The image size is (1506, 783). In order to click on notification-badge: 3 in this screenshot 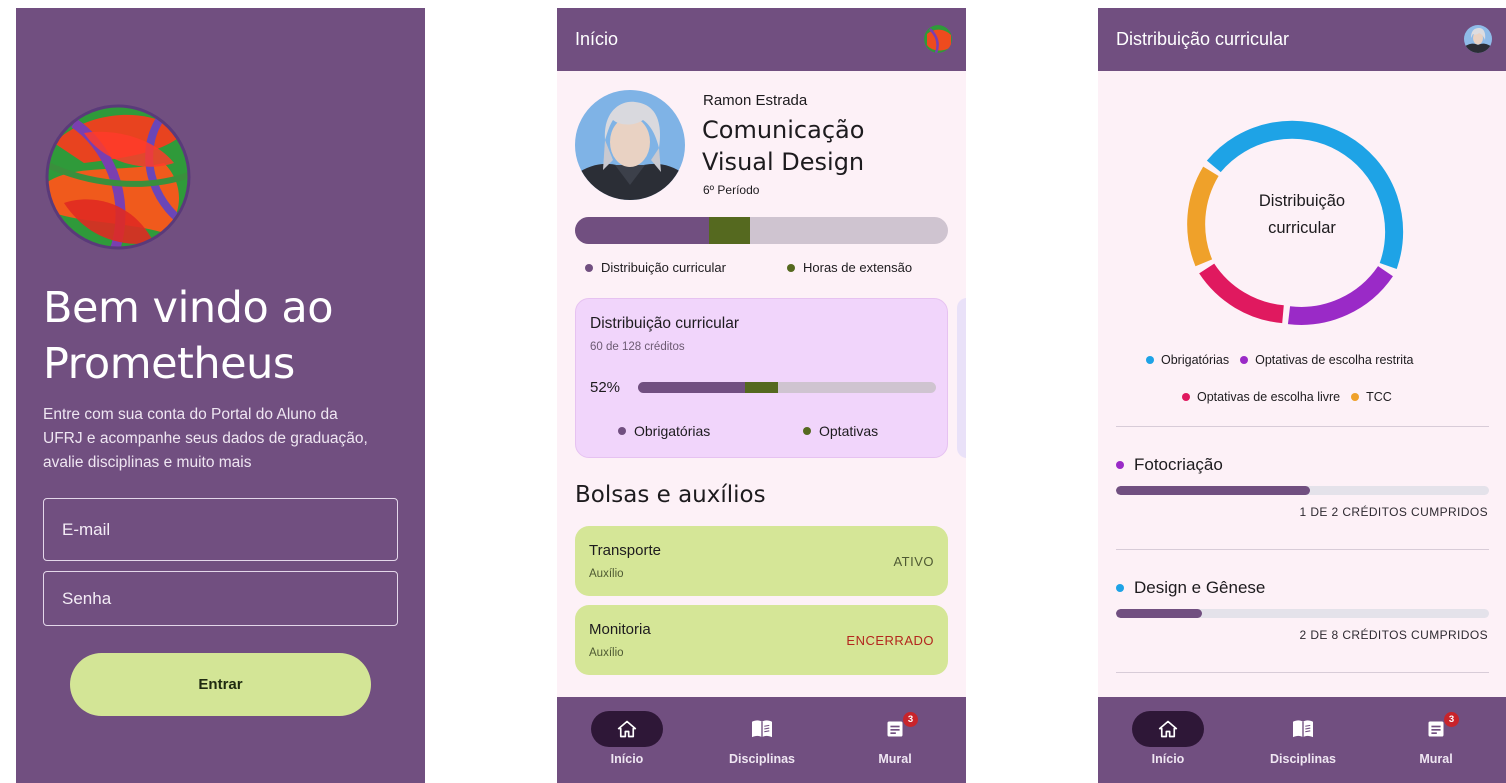, I will do `click(910, 719)`.